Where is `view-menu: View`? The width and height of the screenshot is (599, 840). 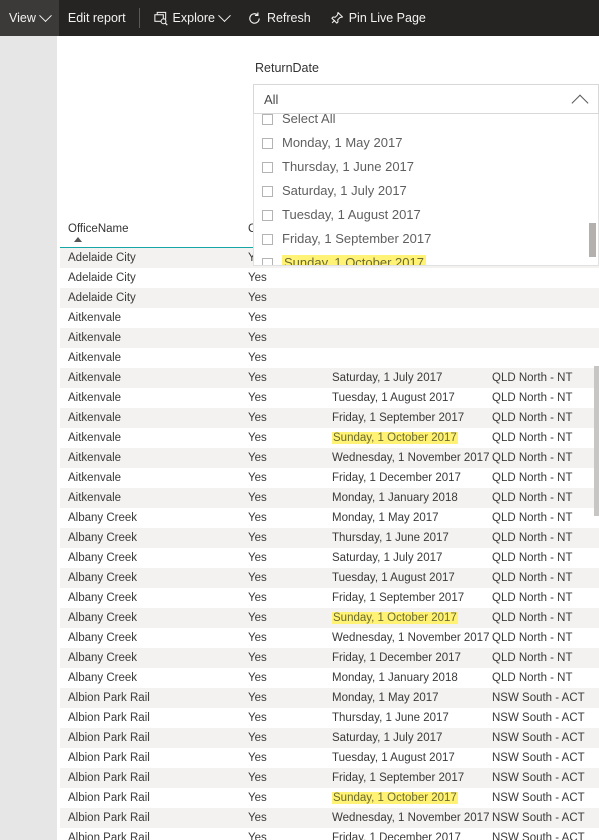
view-menu: View is located at coordinates (29, 18).